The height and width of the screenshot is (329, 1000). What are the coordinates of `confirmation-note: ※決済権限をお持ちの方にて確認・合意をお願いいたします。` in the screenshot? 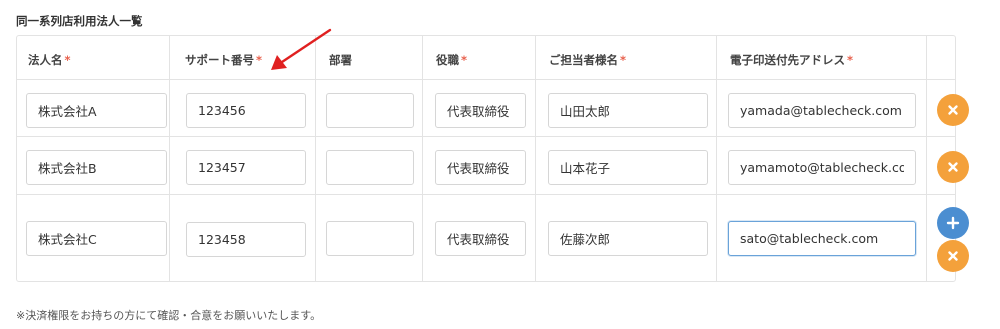 It's located at (169, 315).